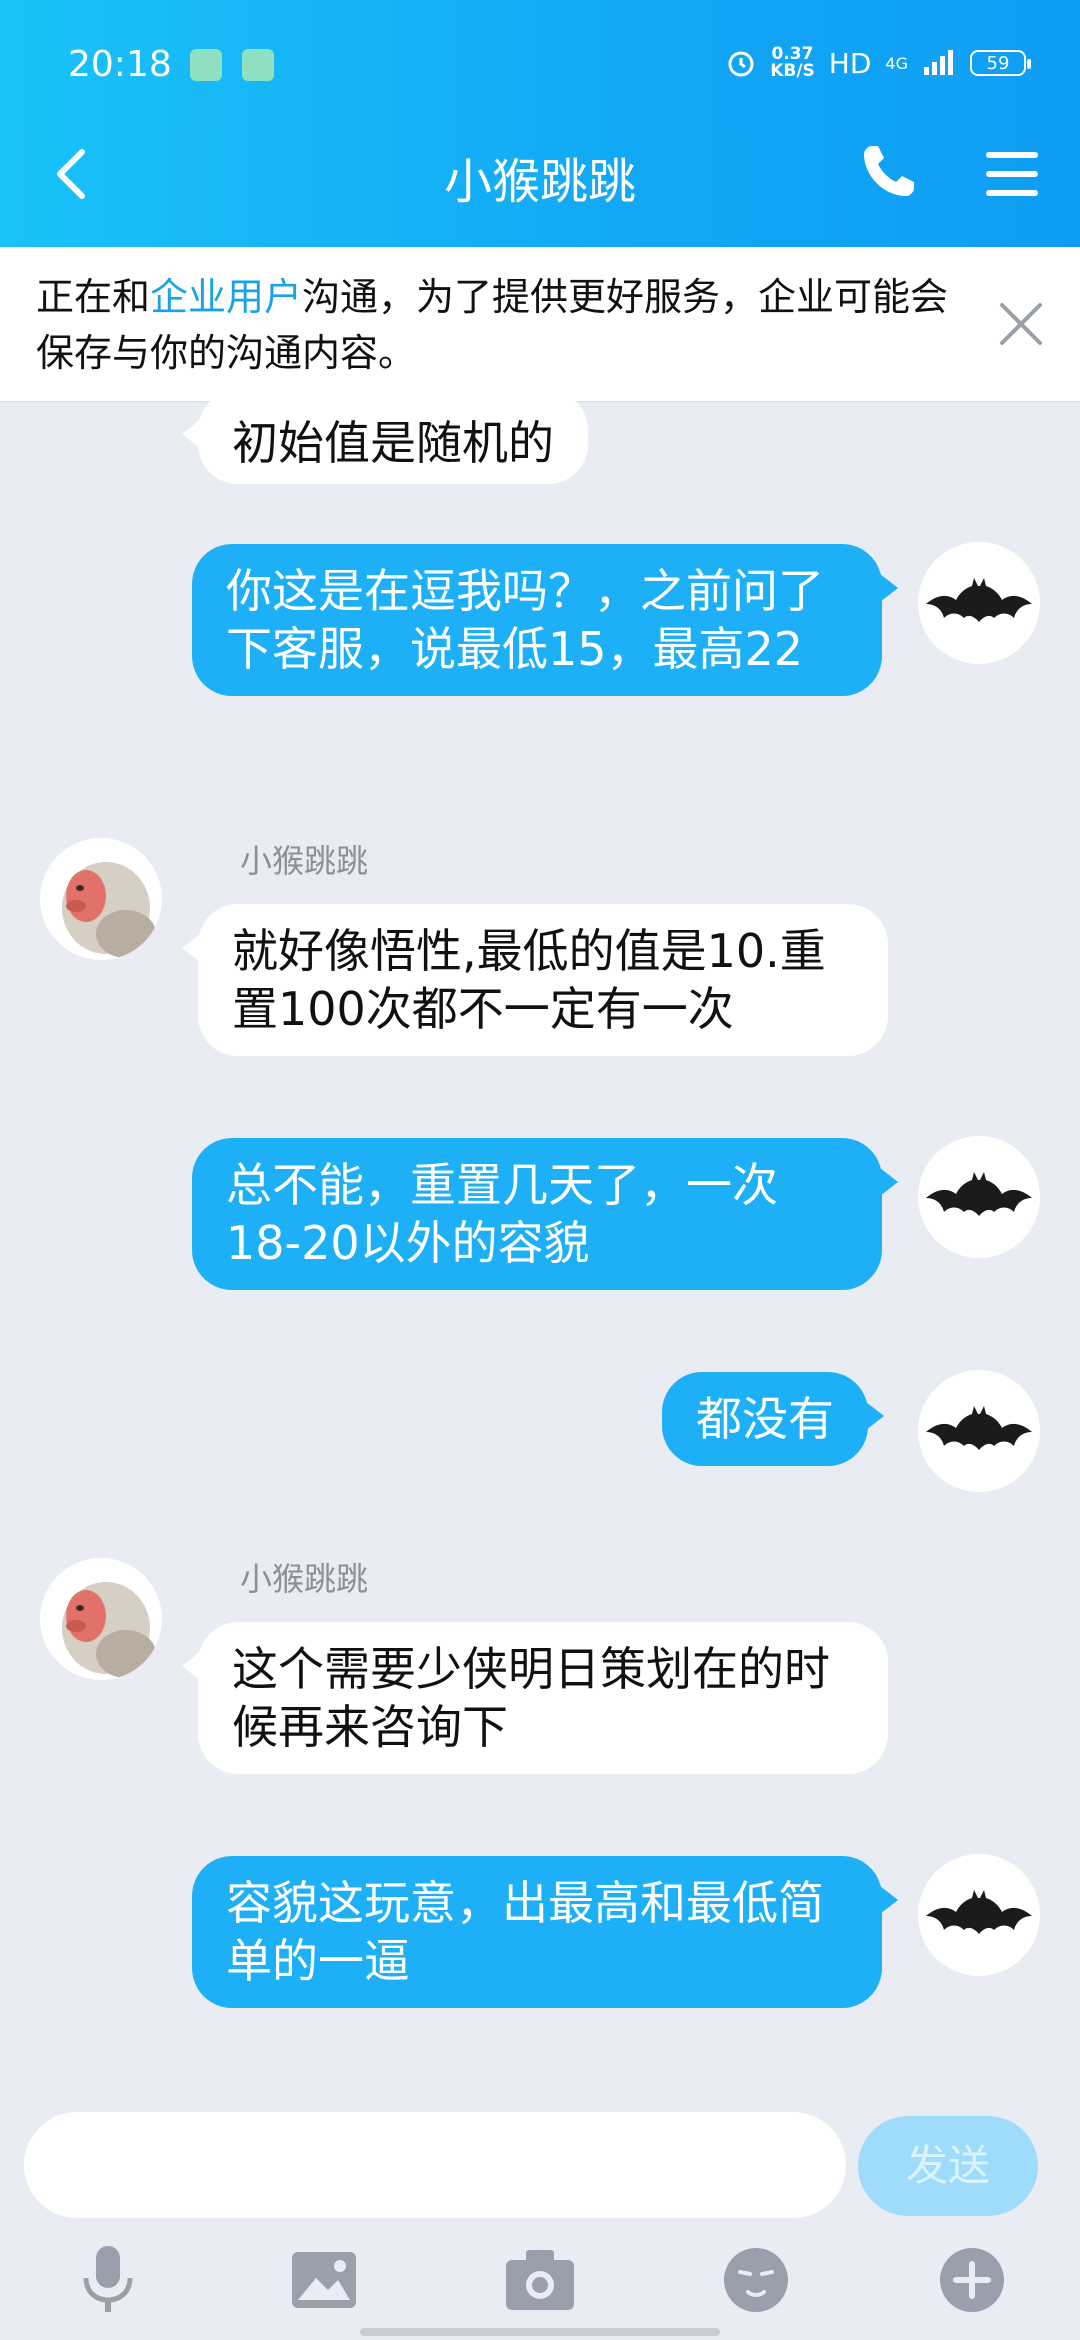  What do you see at coordinates (1021, 324) in the screenshot?
I see `close-icon` at bounding box center [1021, 324].